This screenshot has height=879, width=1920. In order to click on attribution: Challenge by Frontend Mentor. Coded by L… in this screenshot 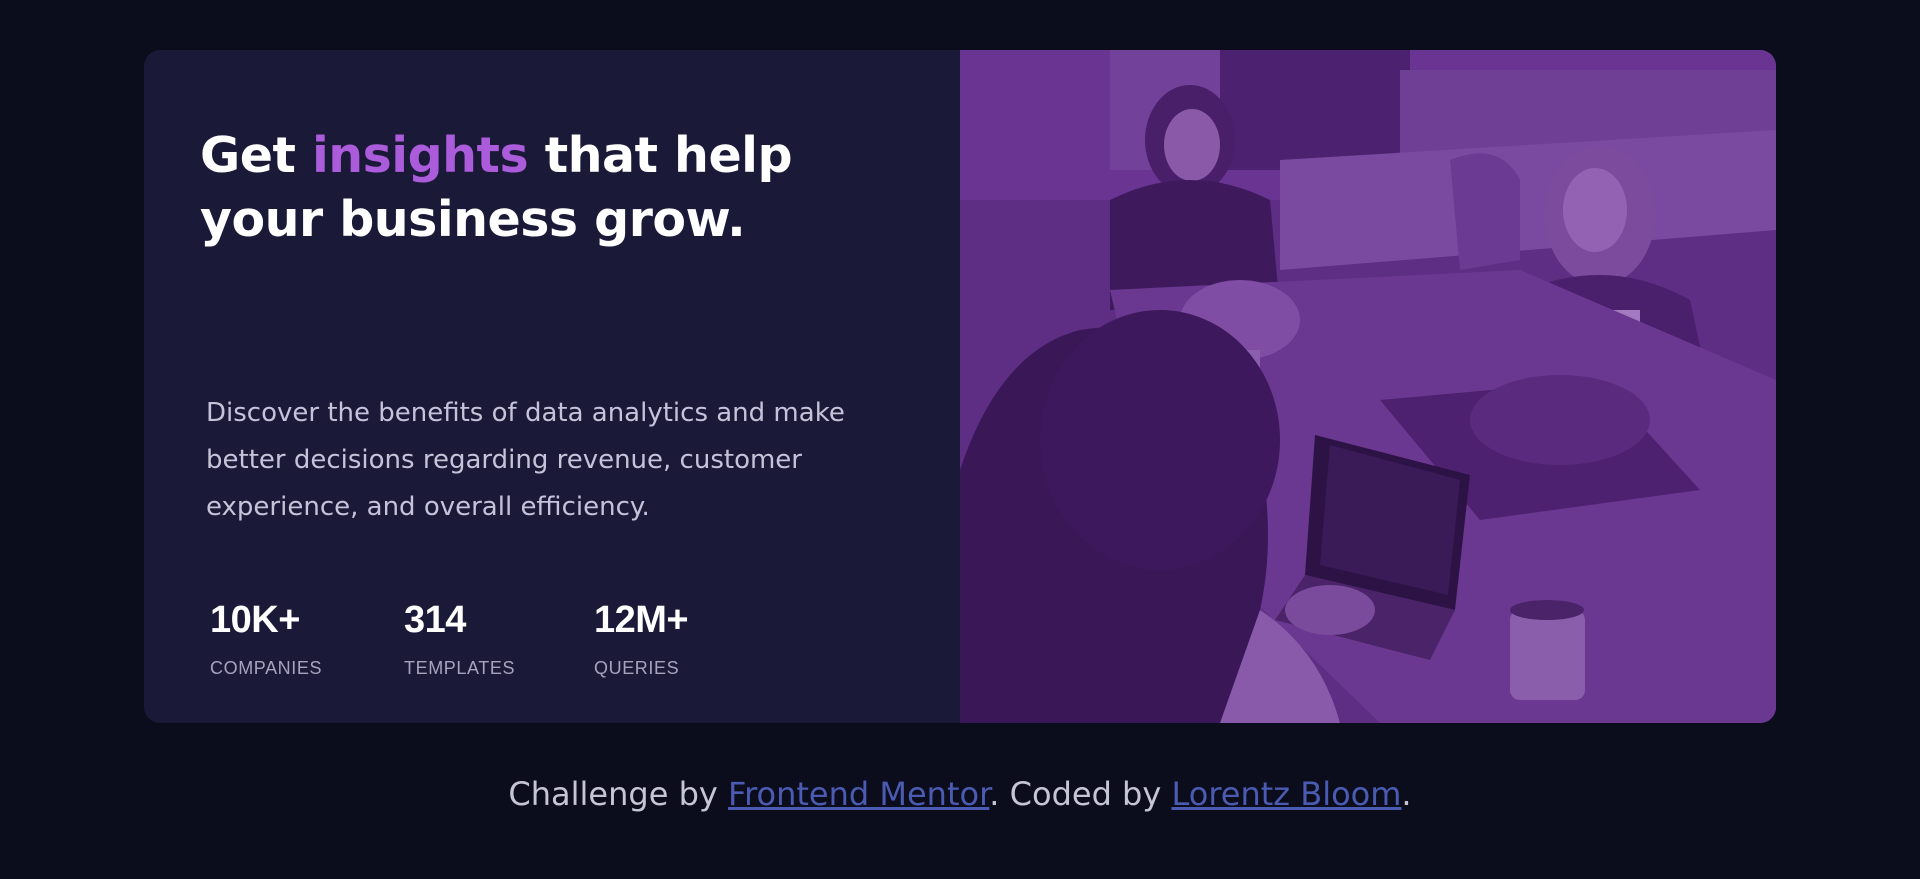, I will do `click(960, 794)`.